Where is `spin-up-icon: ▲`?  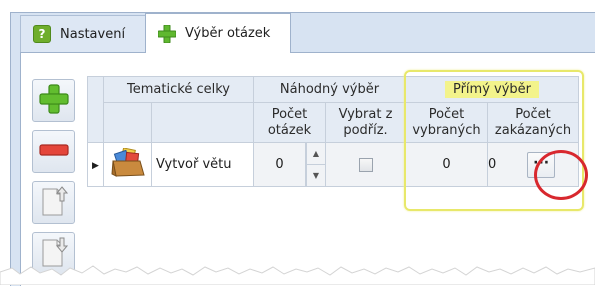 spin-up-icon: ▲ is located at coordinates (316, 154).